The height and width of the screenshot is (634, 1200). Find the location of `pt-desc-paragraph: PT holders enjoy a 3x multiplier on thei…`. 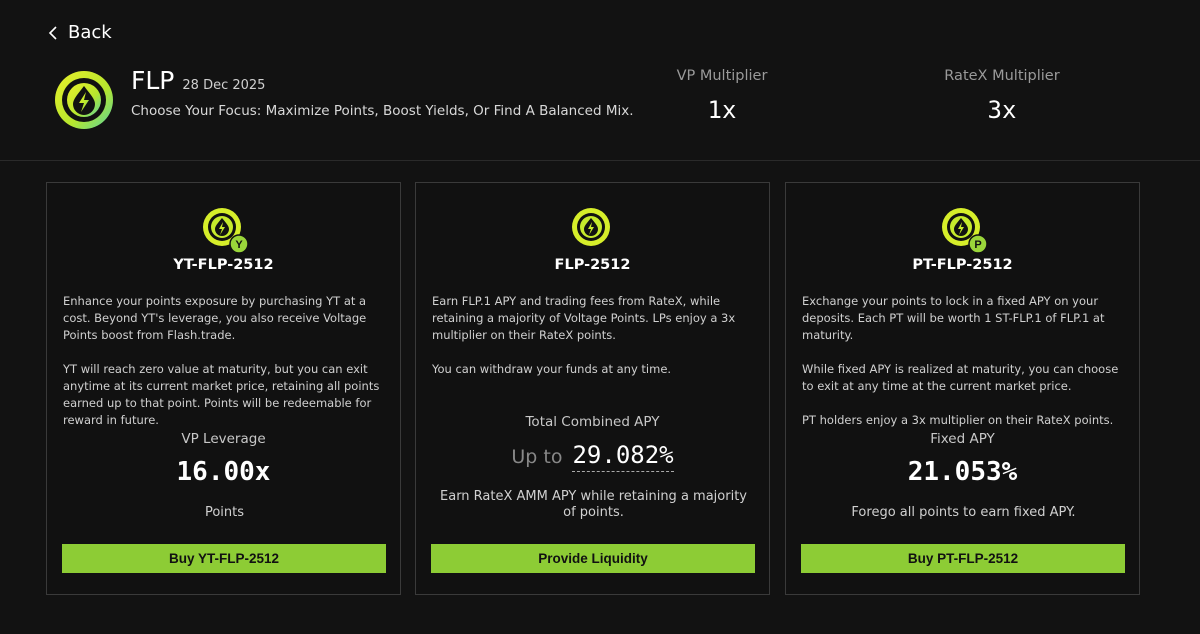

pt-desc-paragraph: PT holders enjoy a 3x multiplier on thei… is located at coordinates (958, 420).